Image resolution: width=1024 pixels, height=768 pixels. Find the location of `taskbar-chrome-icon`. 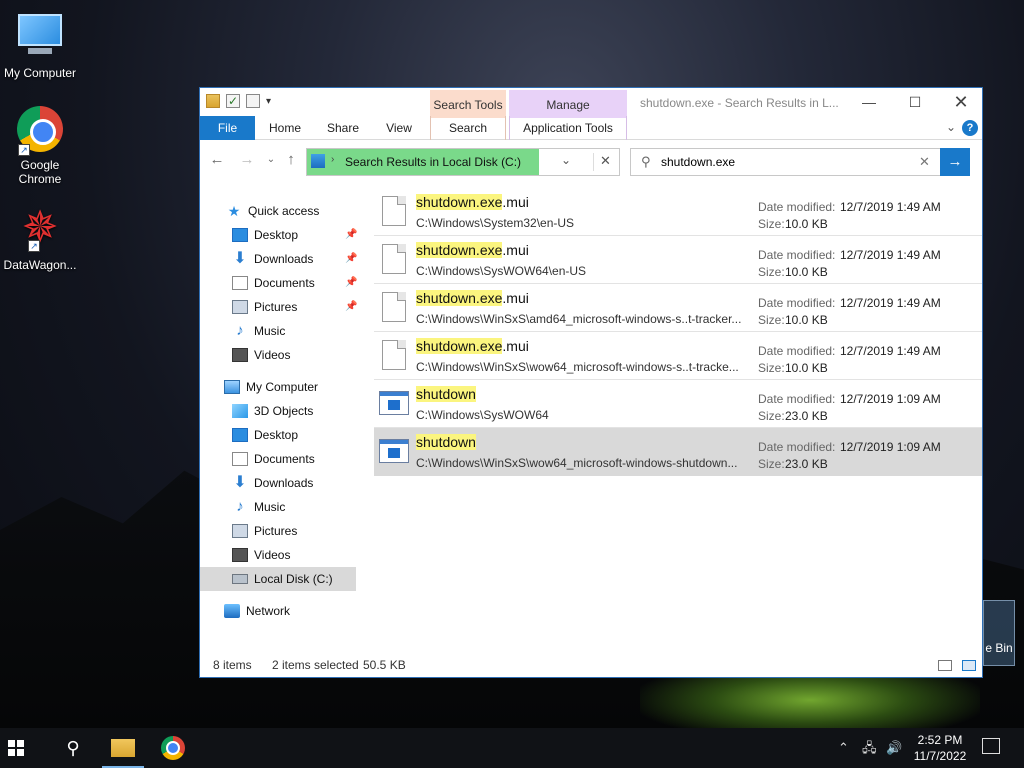

taskbar-chrome-icon is located at coordinates (173, 748).